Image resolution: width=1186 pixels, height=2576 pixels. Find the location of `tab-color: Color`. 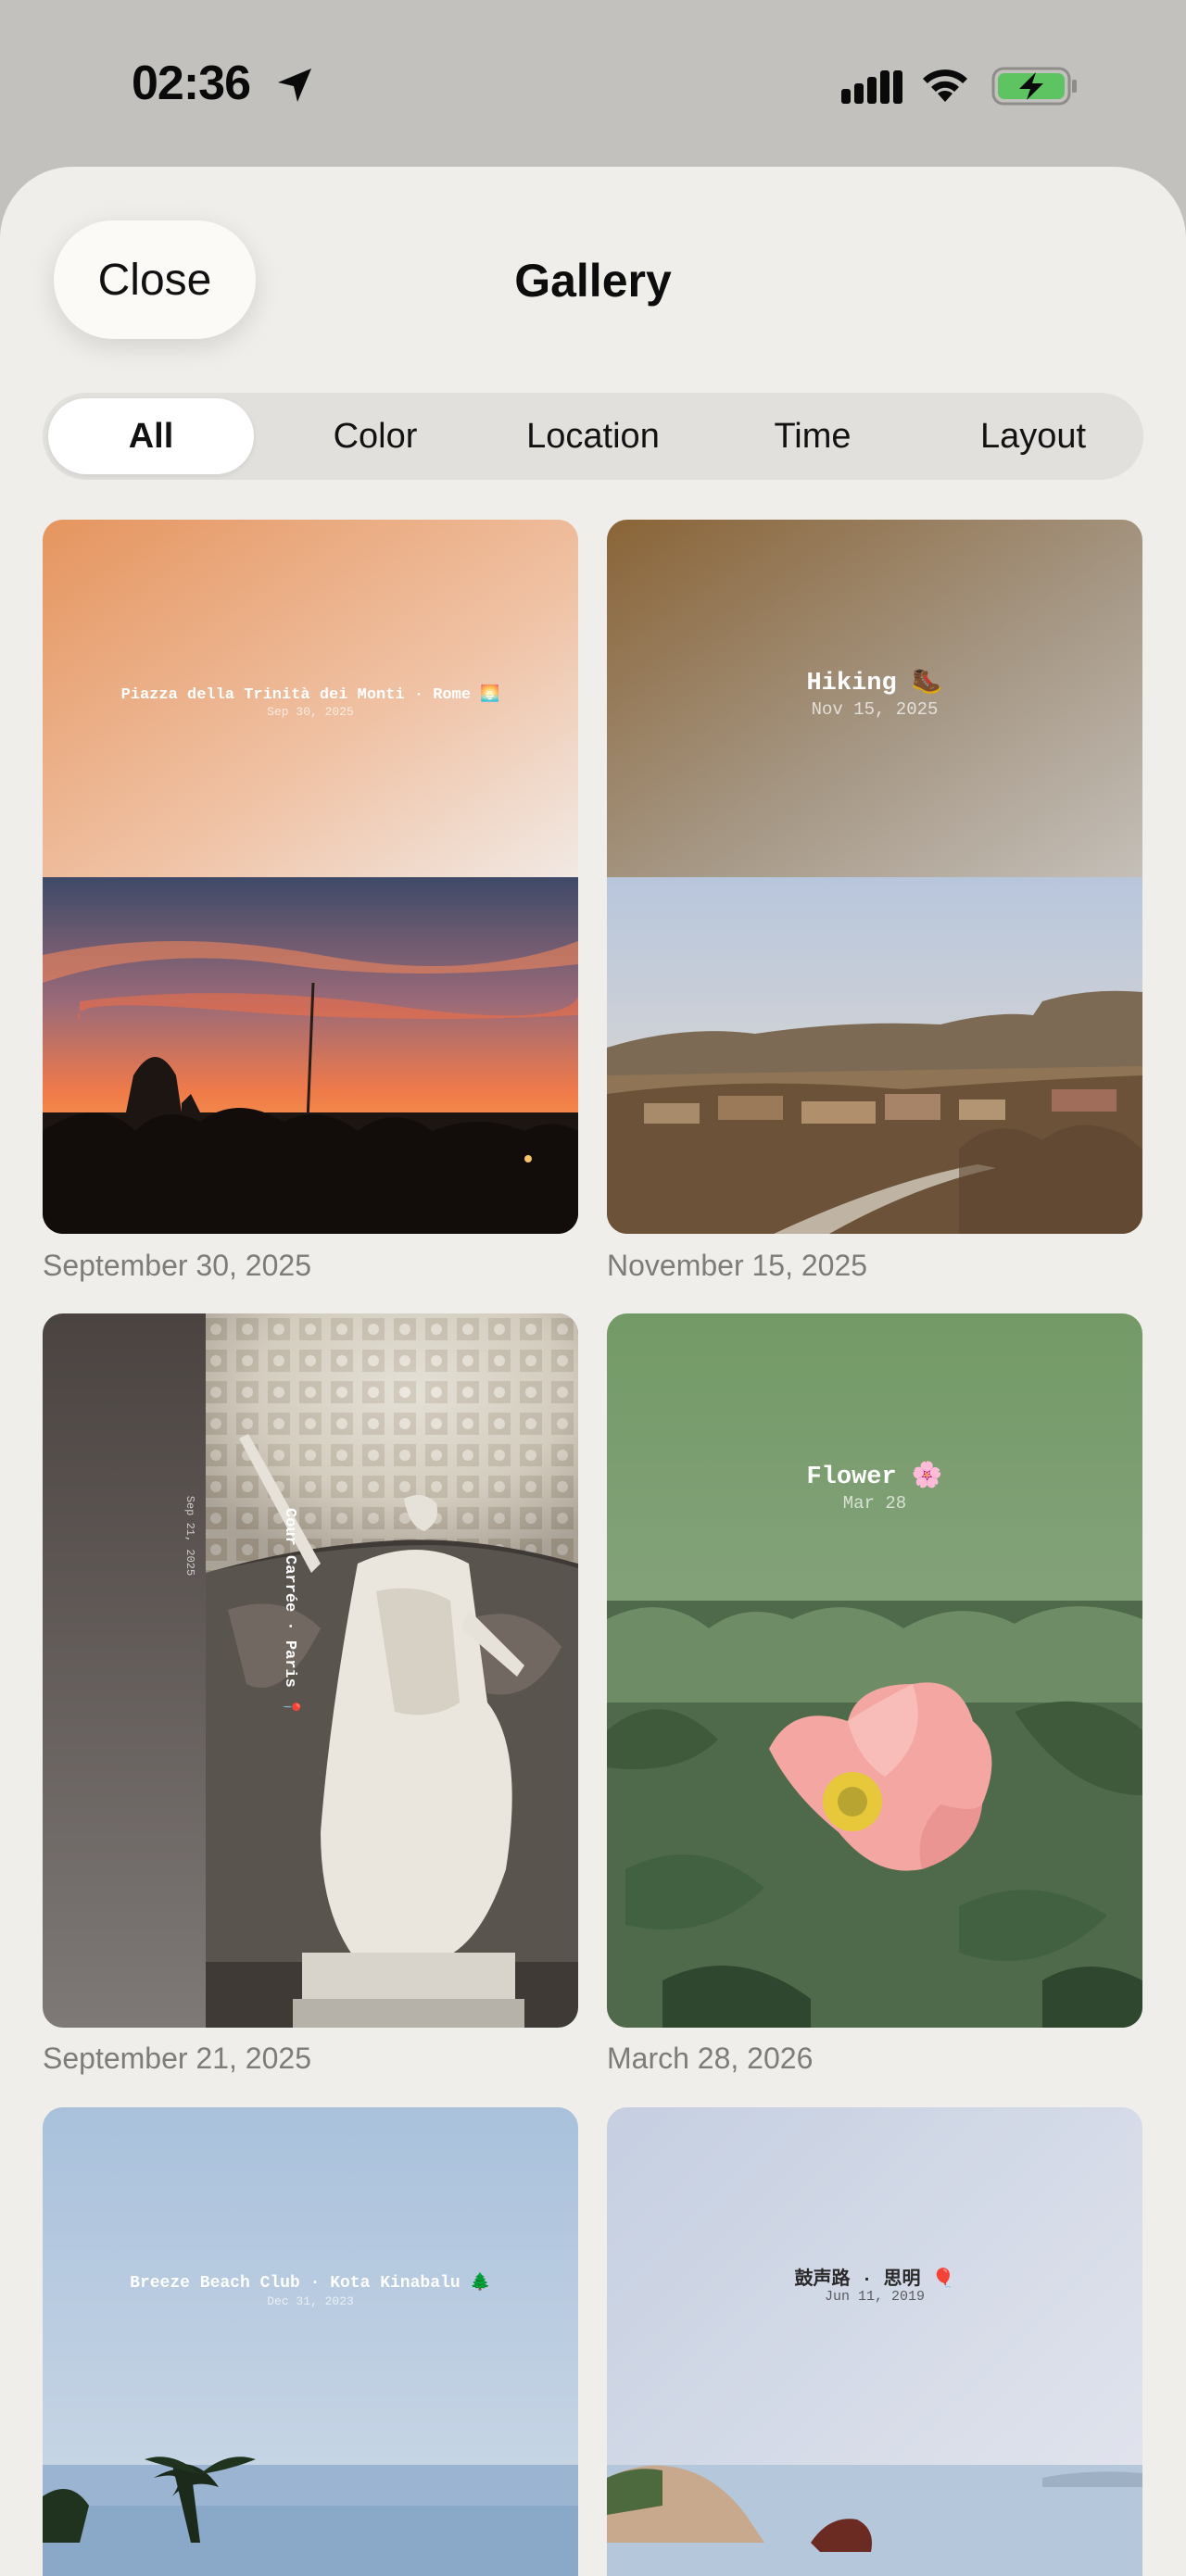

tab-color: Color is located at coordinates (375, 436).